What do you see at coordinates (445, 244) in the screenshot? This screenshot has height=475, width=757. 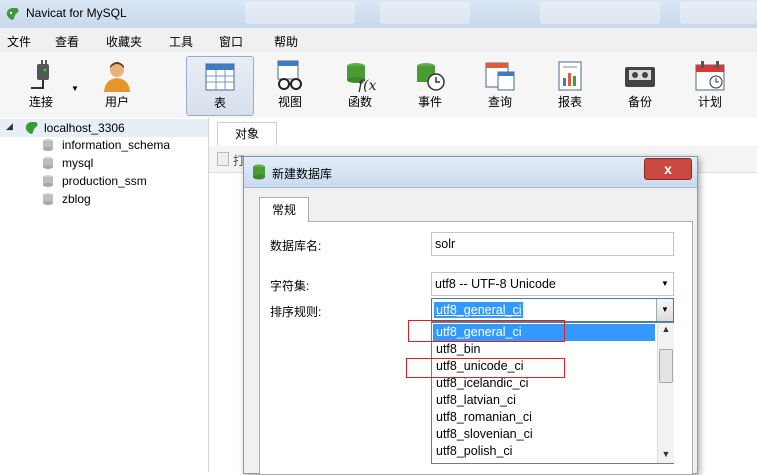 I see `database-name-value: solr` at bounding box center [445, 244].